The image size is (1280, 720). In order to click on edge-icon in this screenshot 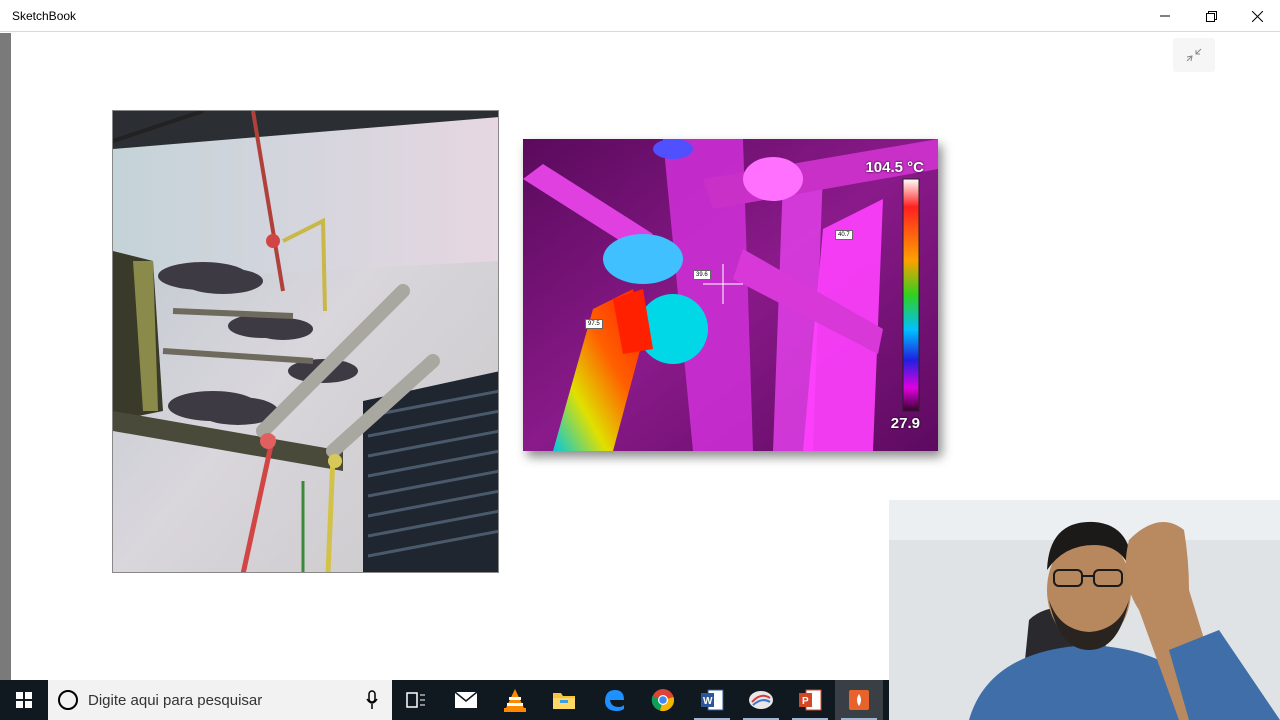, I will do `click(614, 700)`.